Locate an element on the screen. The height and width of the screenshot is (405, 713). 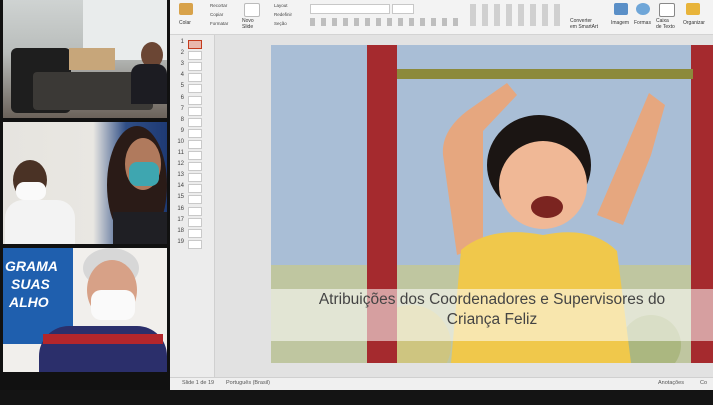
convert-smartart-button: Converter em SmartArt is located at coordinates (584, 24).